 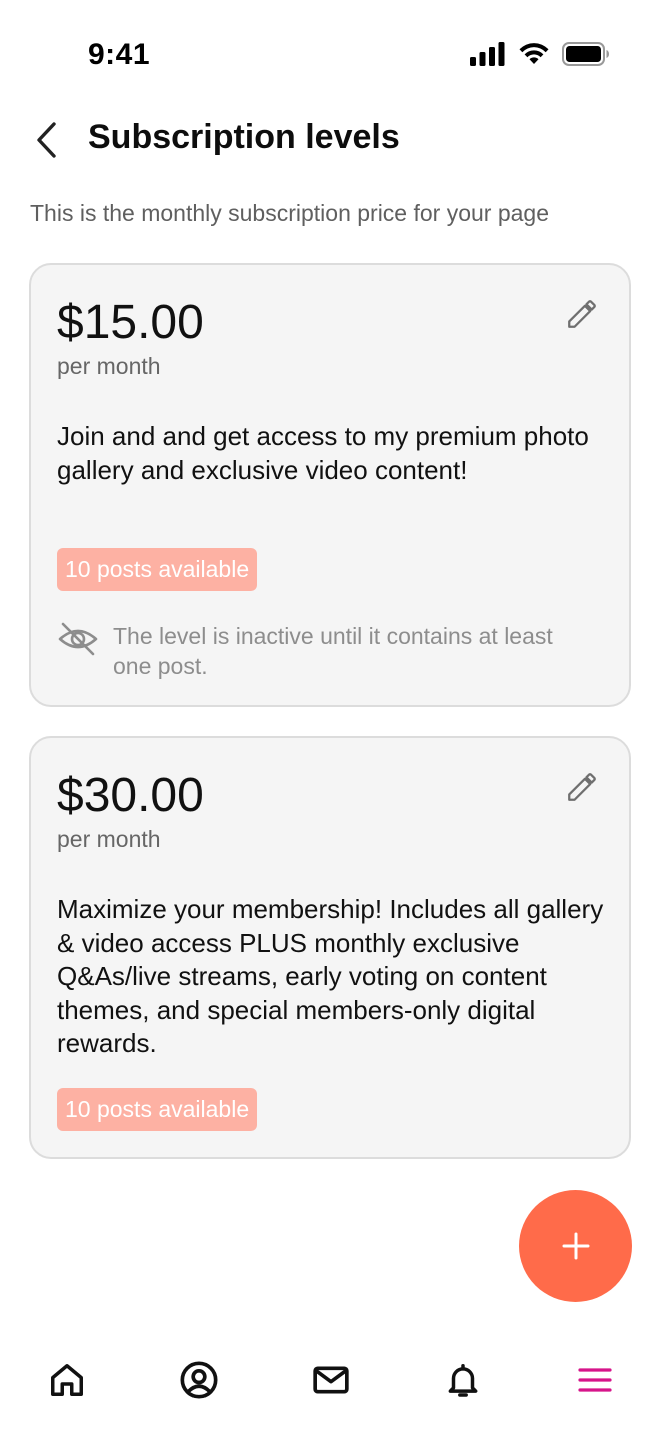 I want to click on plus-icon, so click(x=575, y=1246).